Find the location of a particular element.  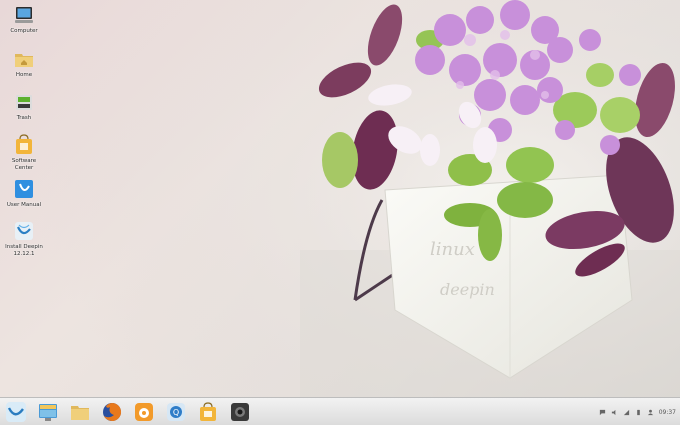

dock-chat-button: Q is located at coordinates (176, 412).